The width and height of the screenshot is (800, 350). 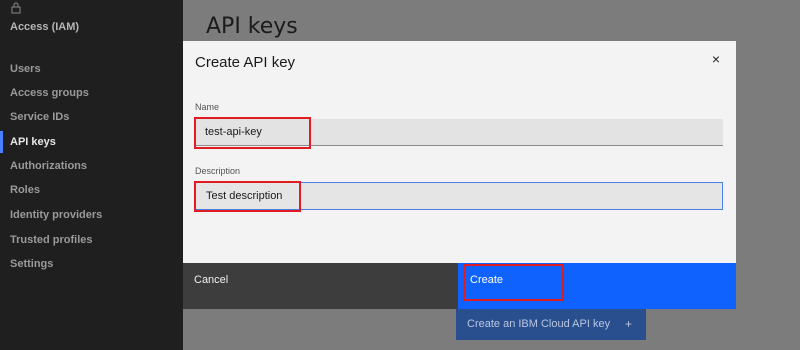 What do you see at coordinates (91, 93) in the screenshot?
I see `sidebar-item-access-groups: Access groups` at bounding box center [91, 93].